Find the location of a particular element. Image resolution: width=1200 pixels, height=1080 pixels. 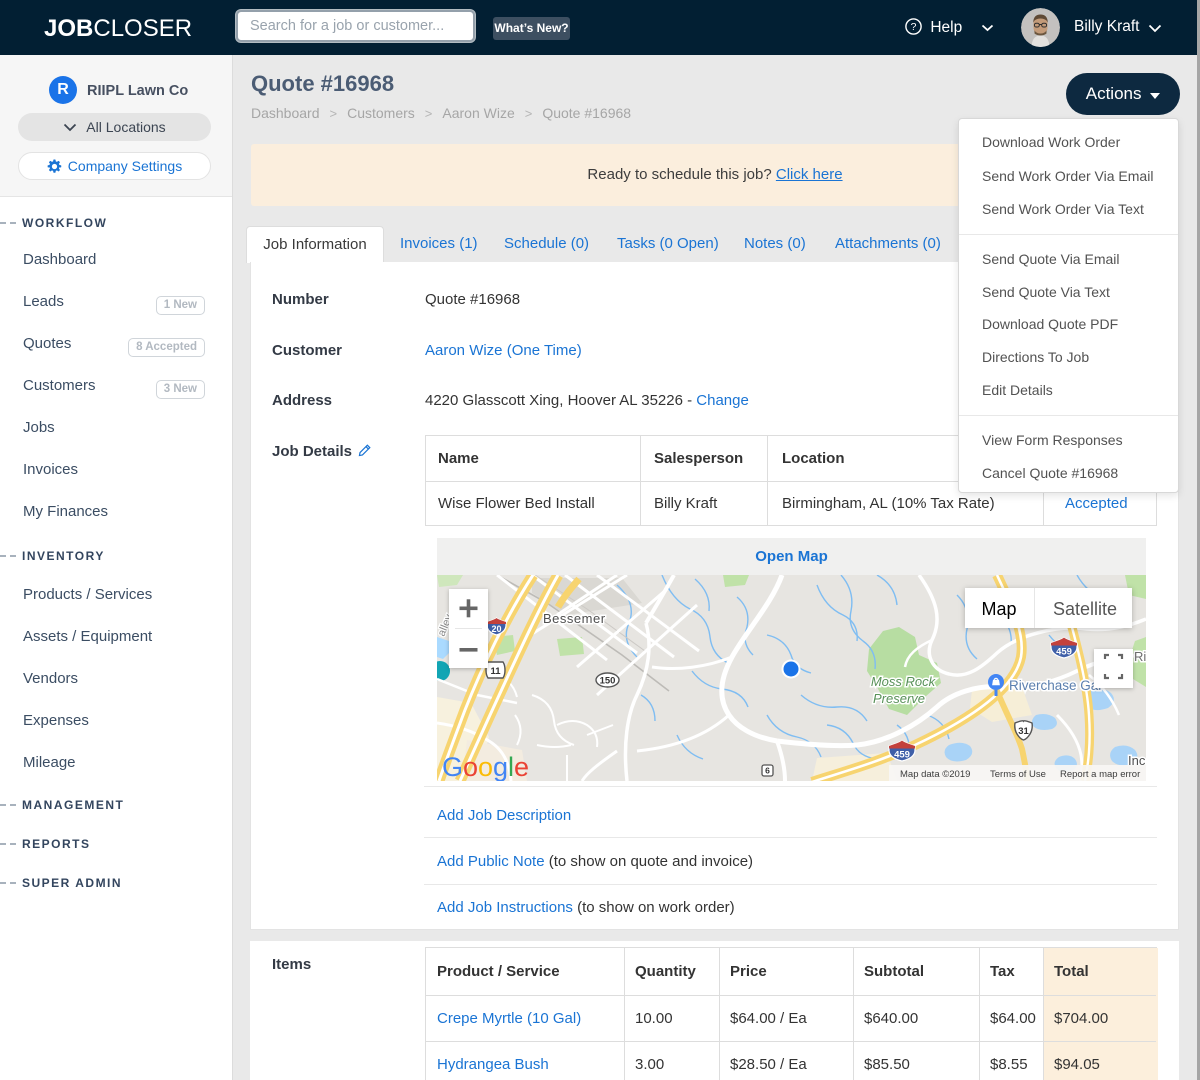

svg-text: 20 is located at coordinates (496, 629).